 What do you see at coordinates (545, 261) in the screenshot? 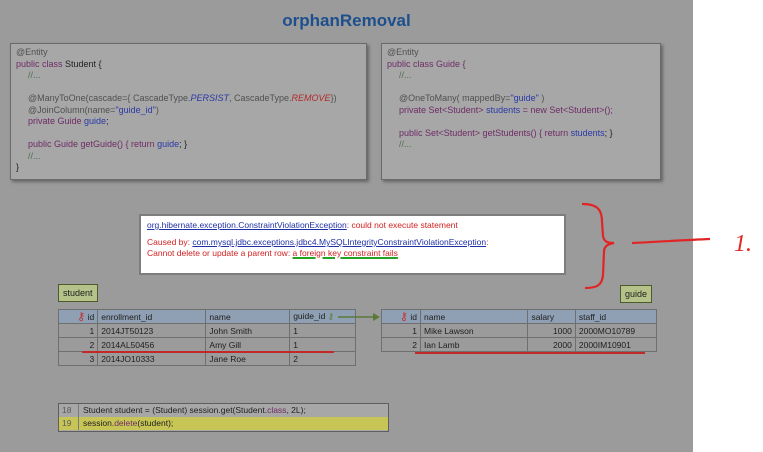
I see `annotation-overlay: 1.` at bounding box center [545, 261].